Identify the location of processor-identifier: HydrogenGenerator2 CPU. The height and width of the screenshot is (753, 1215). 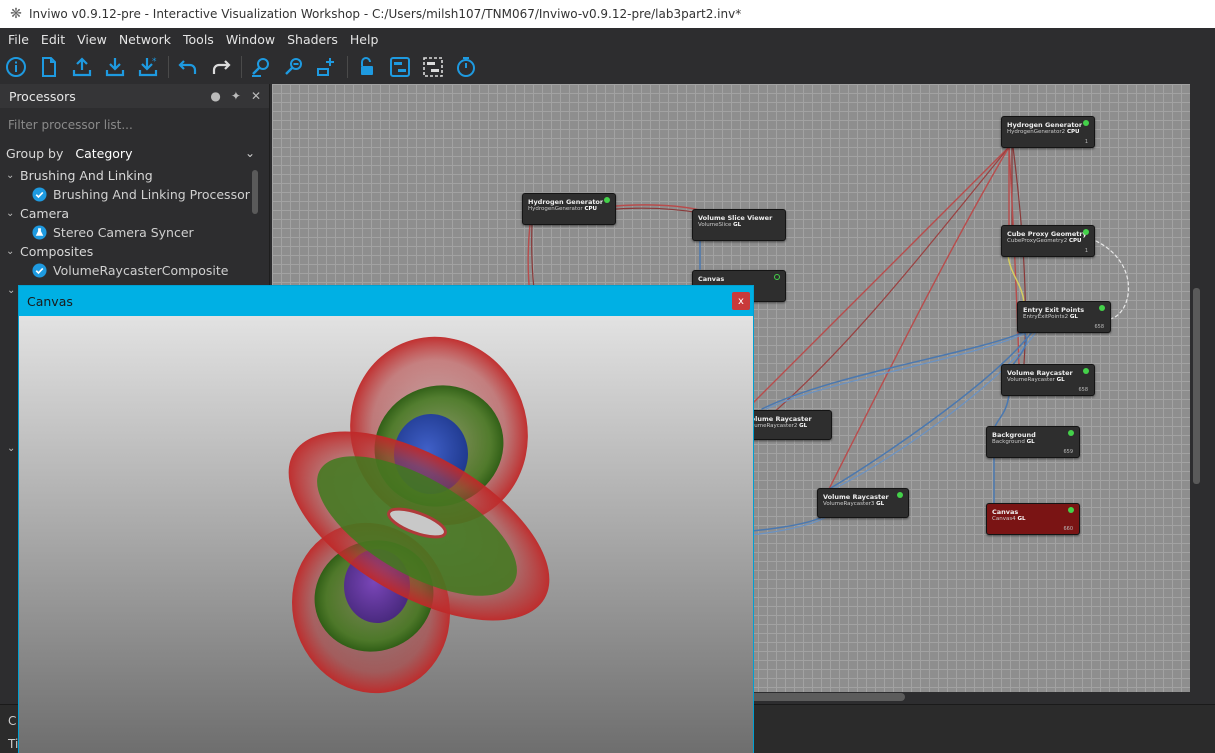
(1043, 132).